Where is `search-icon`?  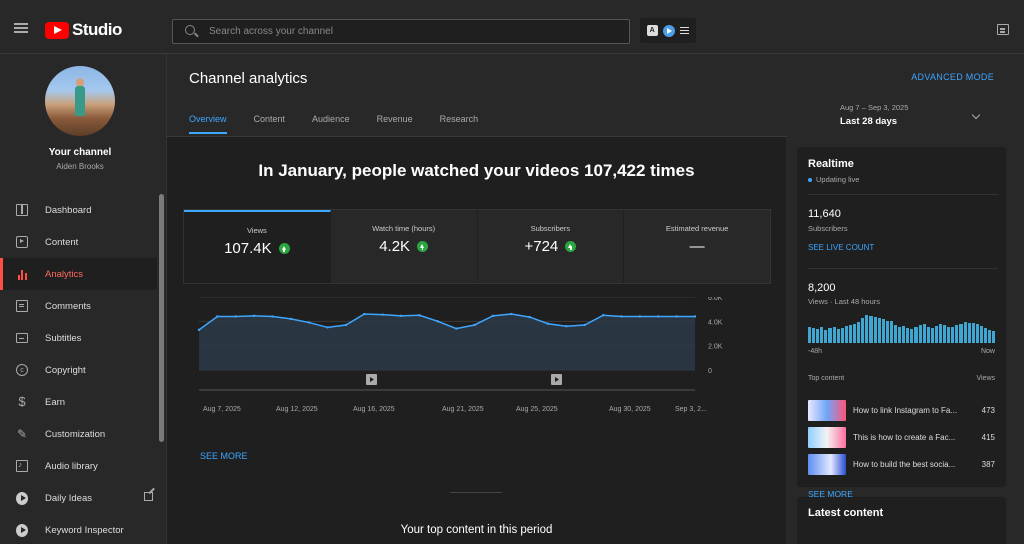 search-icon is located at coordinates (190, 30).